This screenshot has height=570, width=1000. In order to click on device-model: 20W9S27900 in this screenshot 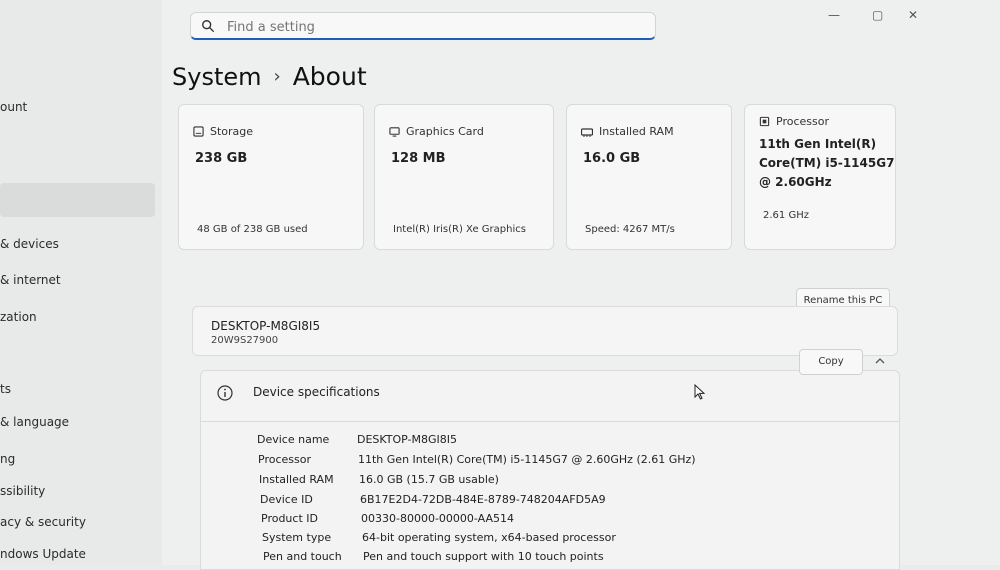, I will do `click(245, 340)`.